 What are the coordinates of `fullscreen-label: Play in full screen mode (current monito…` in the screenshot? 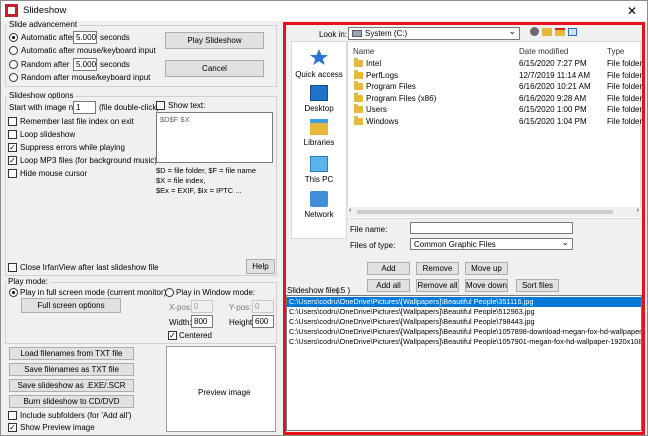 It's located at (93, 292).